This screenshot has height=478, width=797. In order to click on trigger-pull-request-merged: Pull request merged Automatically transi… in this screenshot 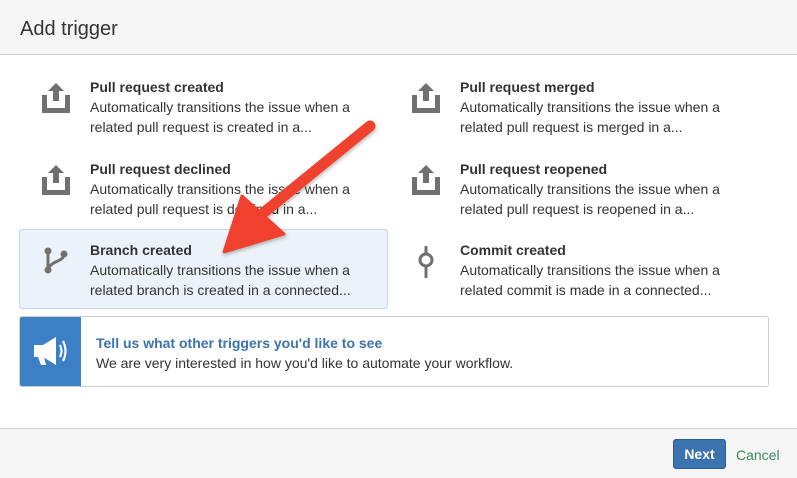, I will do `click(573, 106)`.